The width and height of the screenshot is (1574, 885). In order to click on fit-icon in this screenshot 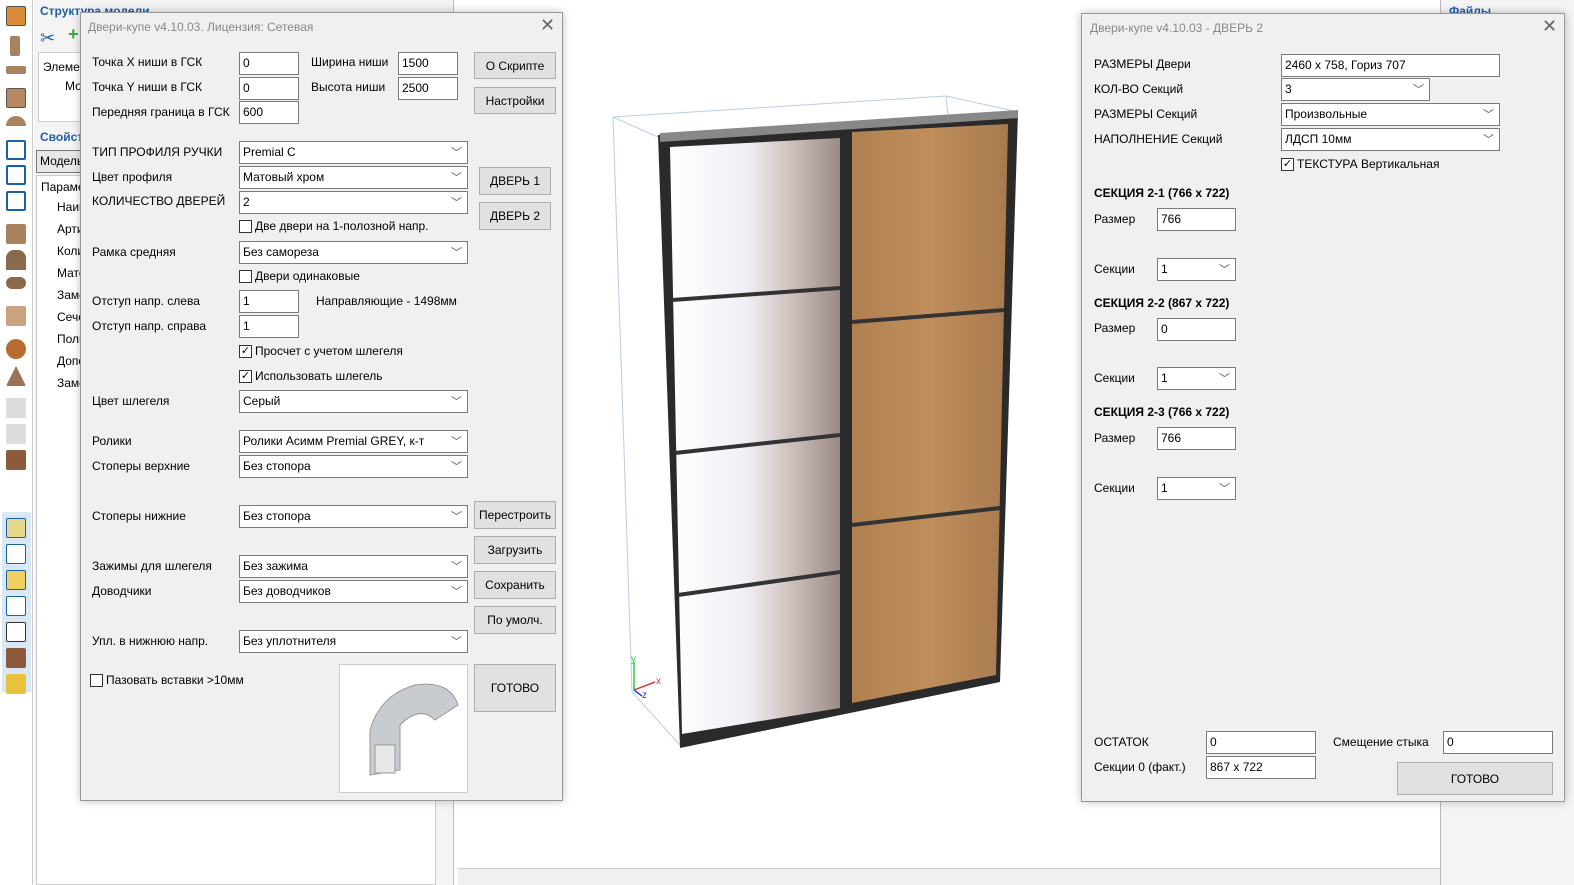, I will do `click(16, 150)`.